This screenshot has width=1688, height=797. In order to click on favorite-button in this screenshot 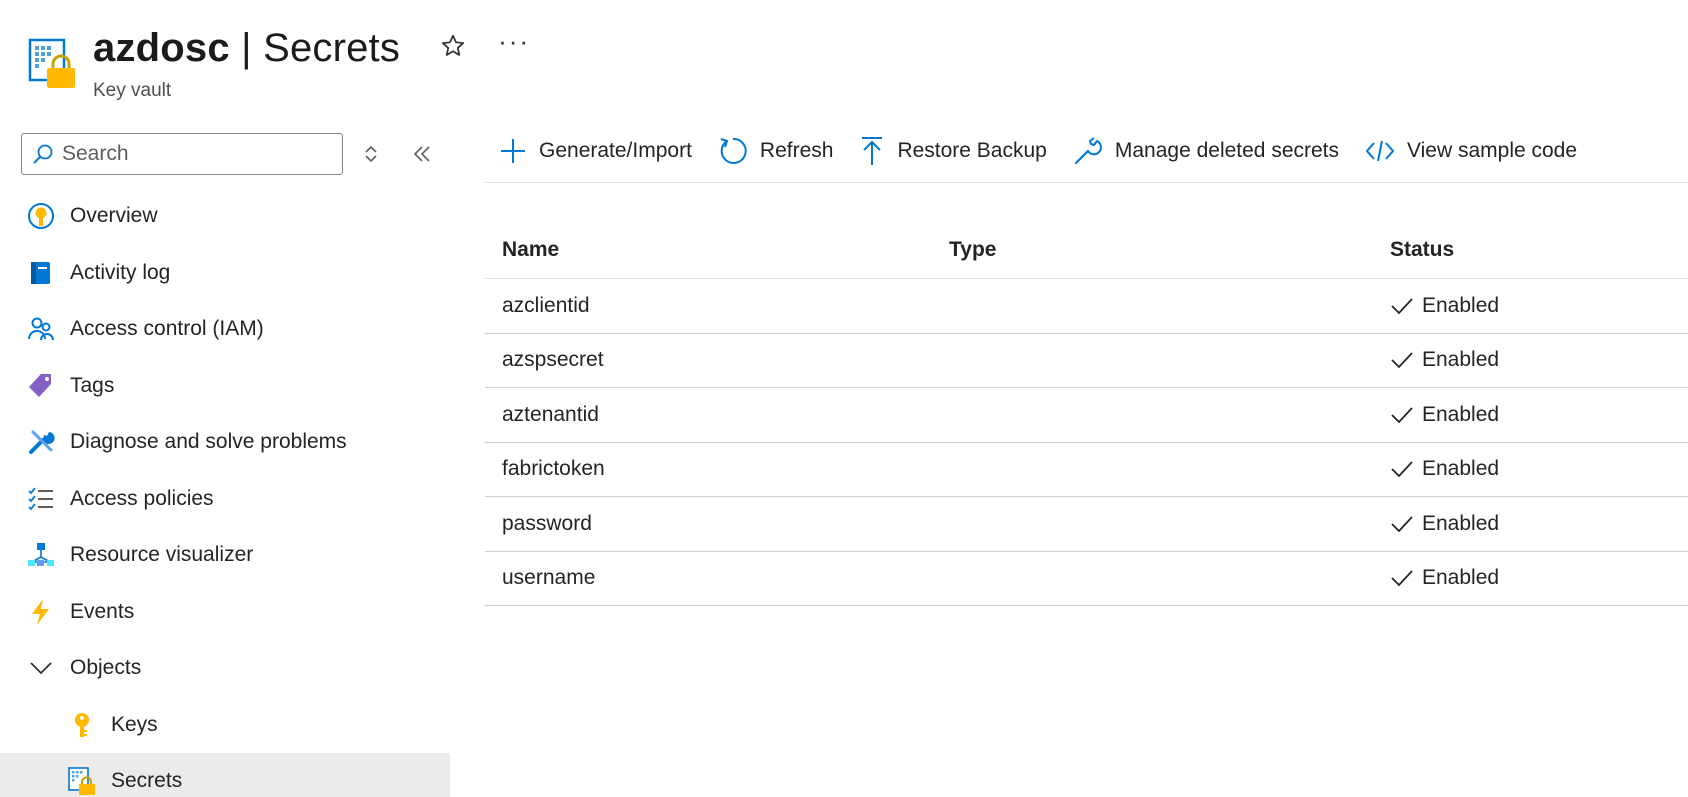, I will do `click(453, 48)`.